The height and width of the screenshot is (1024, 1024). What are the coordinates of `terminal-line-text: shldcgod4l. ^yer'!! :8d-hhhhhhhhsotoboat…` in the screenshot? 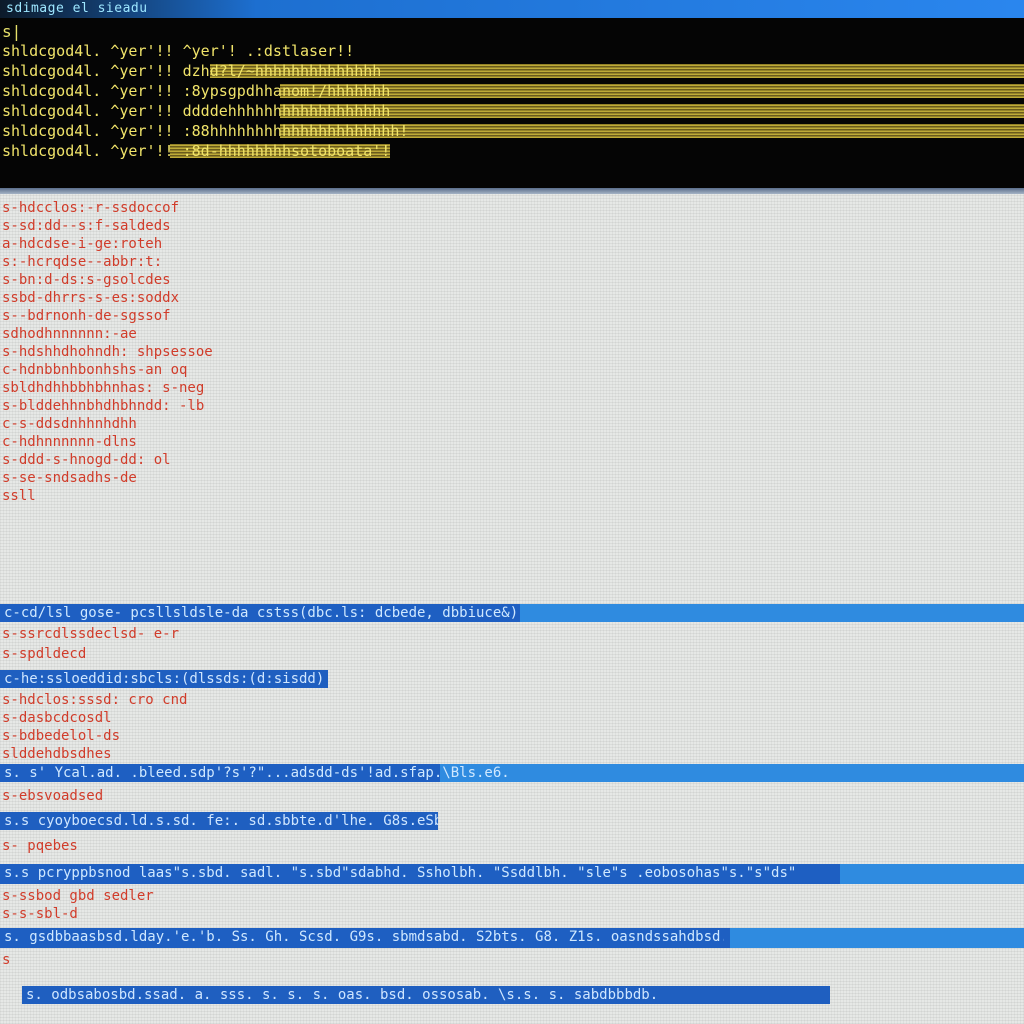 It's located at (196, 151).